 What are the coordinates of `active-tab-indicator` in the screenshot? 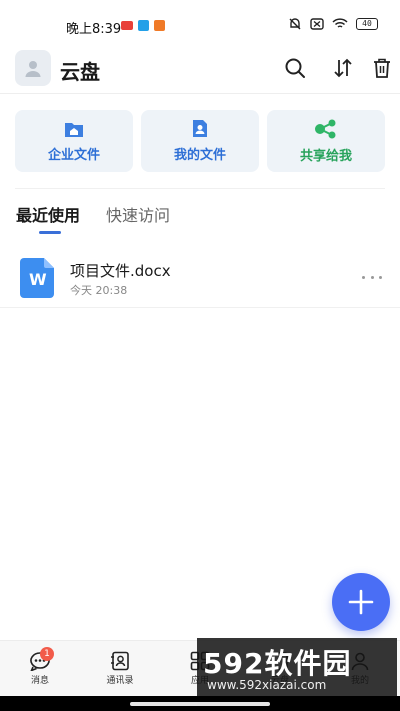 It's located at (50, 232).